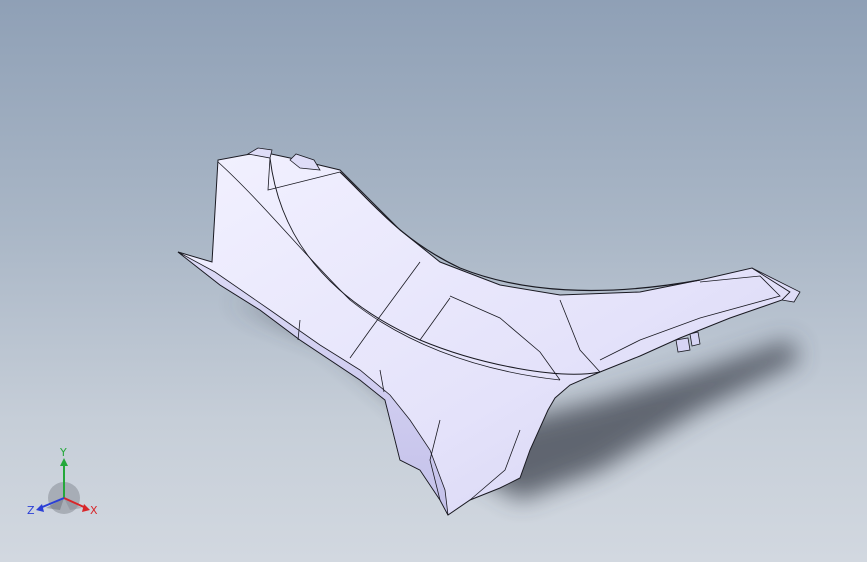 The image size is (867, 562). Describe the element at coordinates (63, 452) in the screenshot. I see `y-axis-label: Y` at that location.